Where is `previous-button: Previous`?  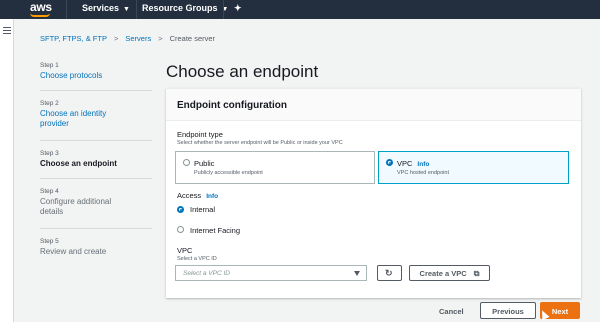 previous-button: Previous is located at coordinates (508, 310).